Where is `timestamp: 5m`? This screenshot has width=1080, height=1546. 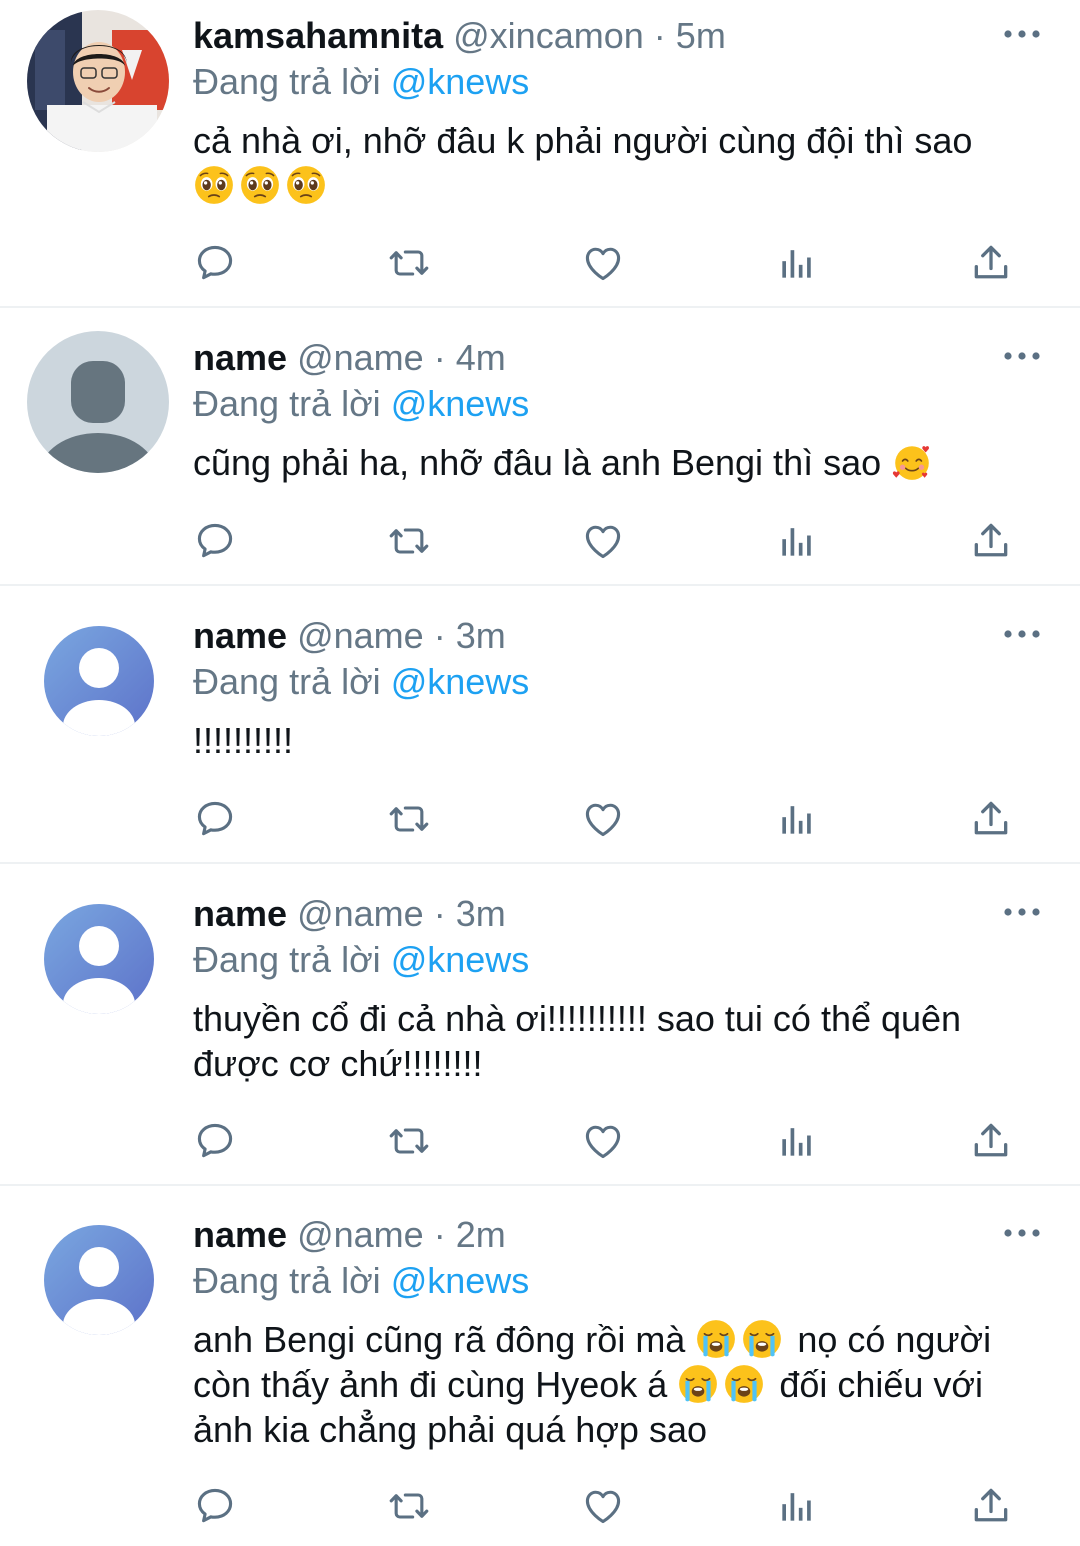
timestamp: 5m is located at coordinates (701, 35).